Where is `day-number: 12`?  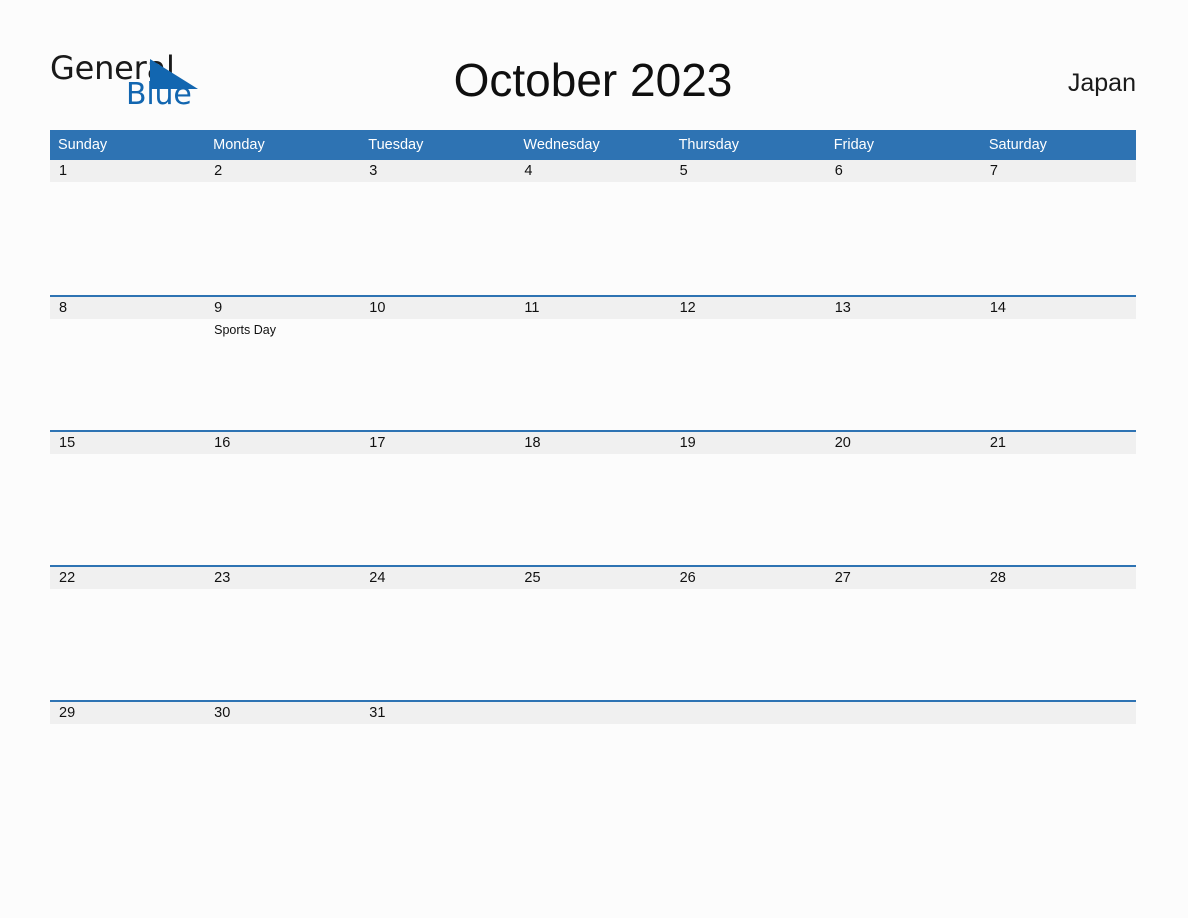
day-number: 12 is located at coordinates (748, 308).